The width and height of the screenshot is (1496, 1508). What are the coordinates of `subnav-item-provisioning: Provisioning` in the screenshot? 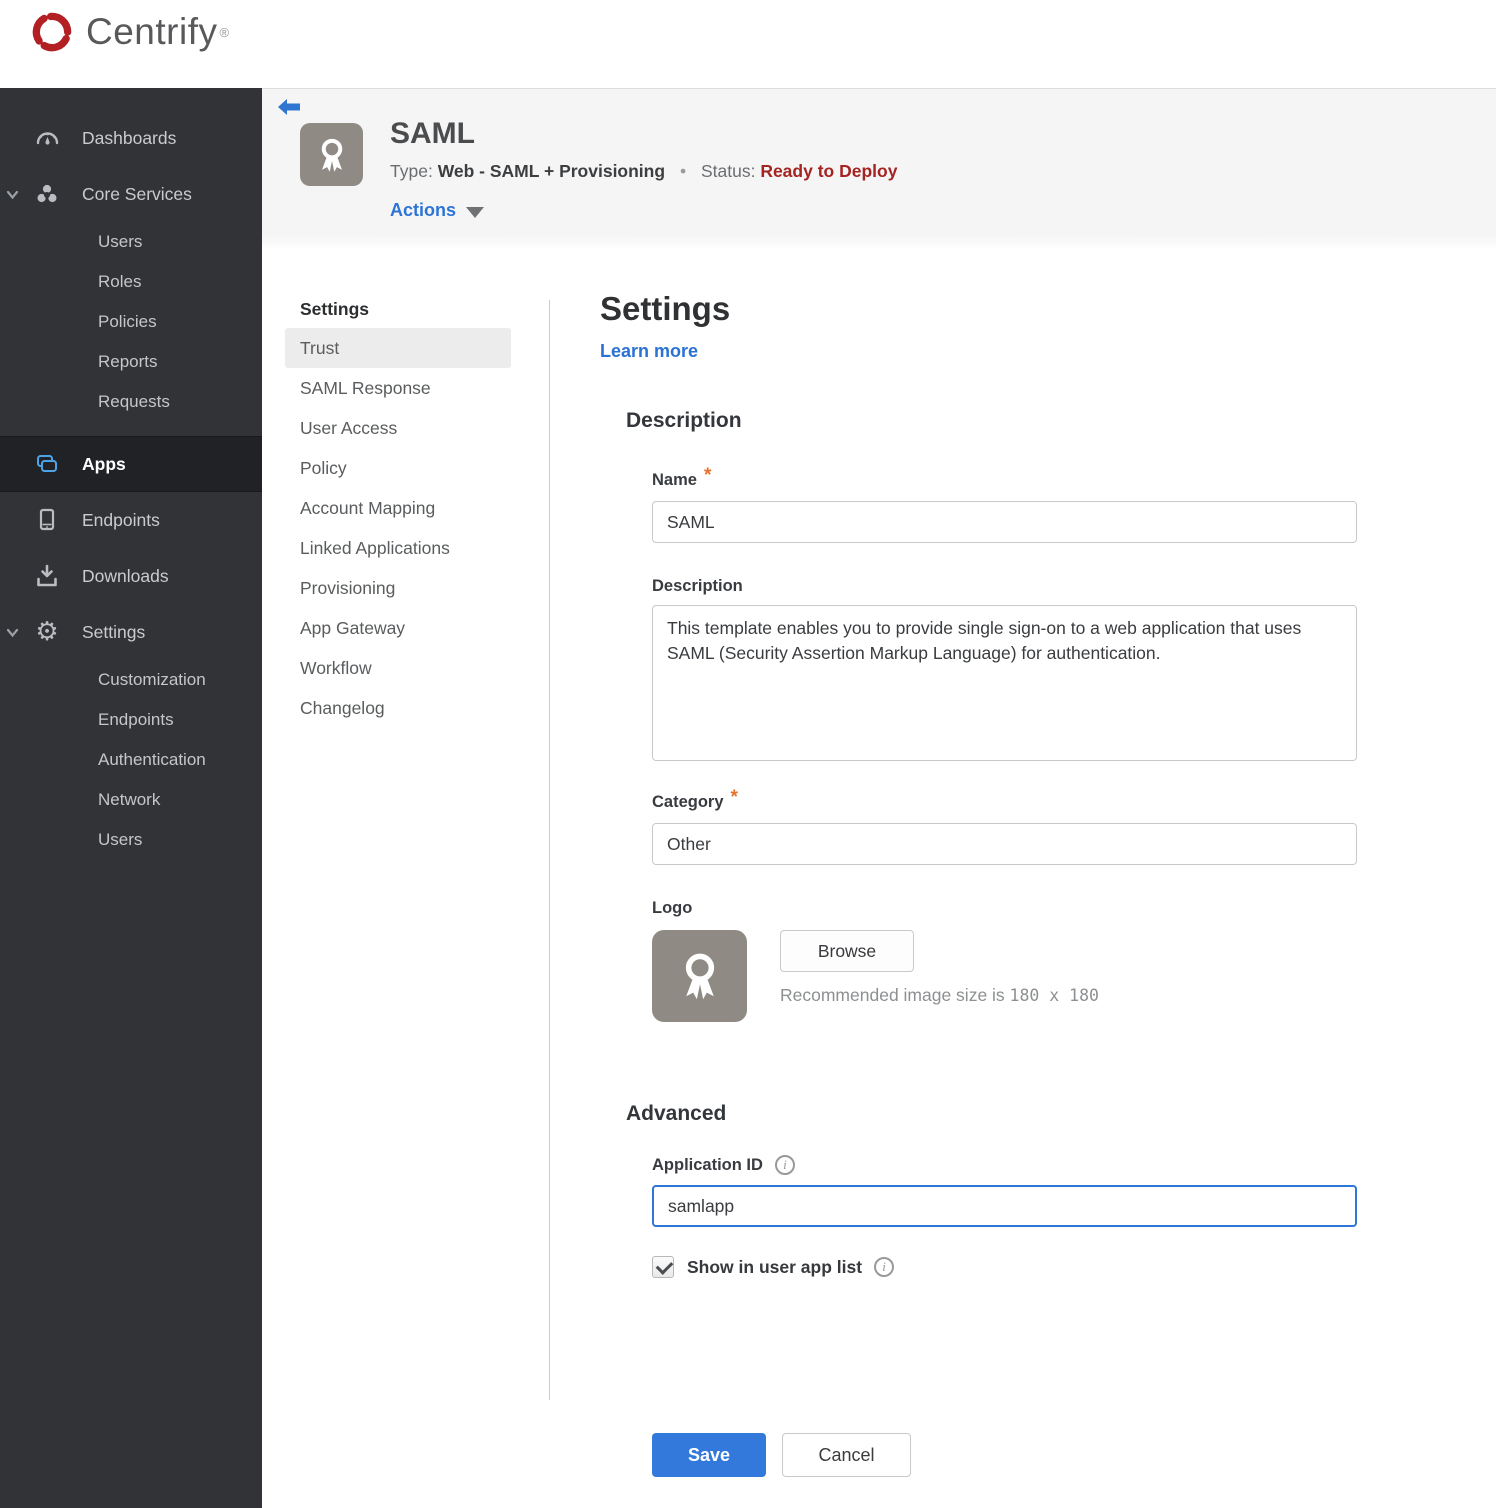 It's located at (398, 588).